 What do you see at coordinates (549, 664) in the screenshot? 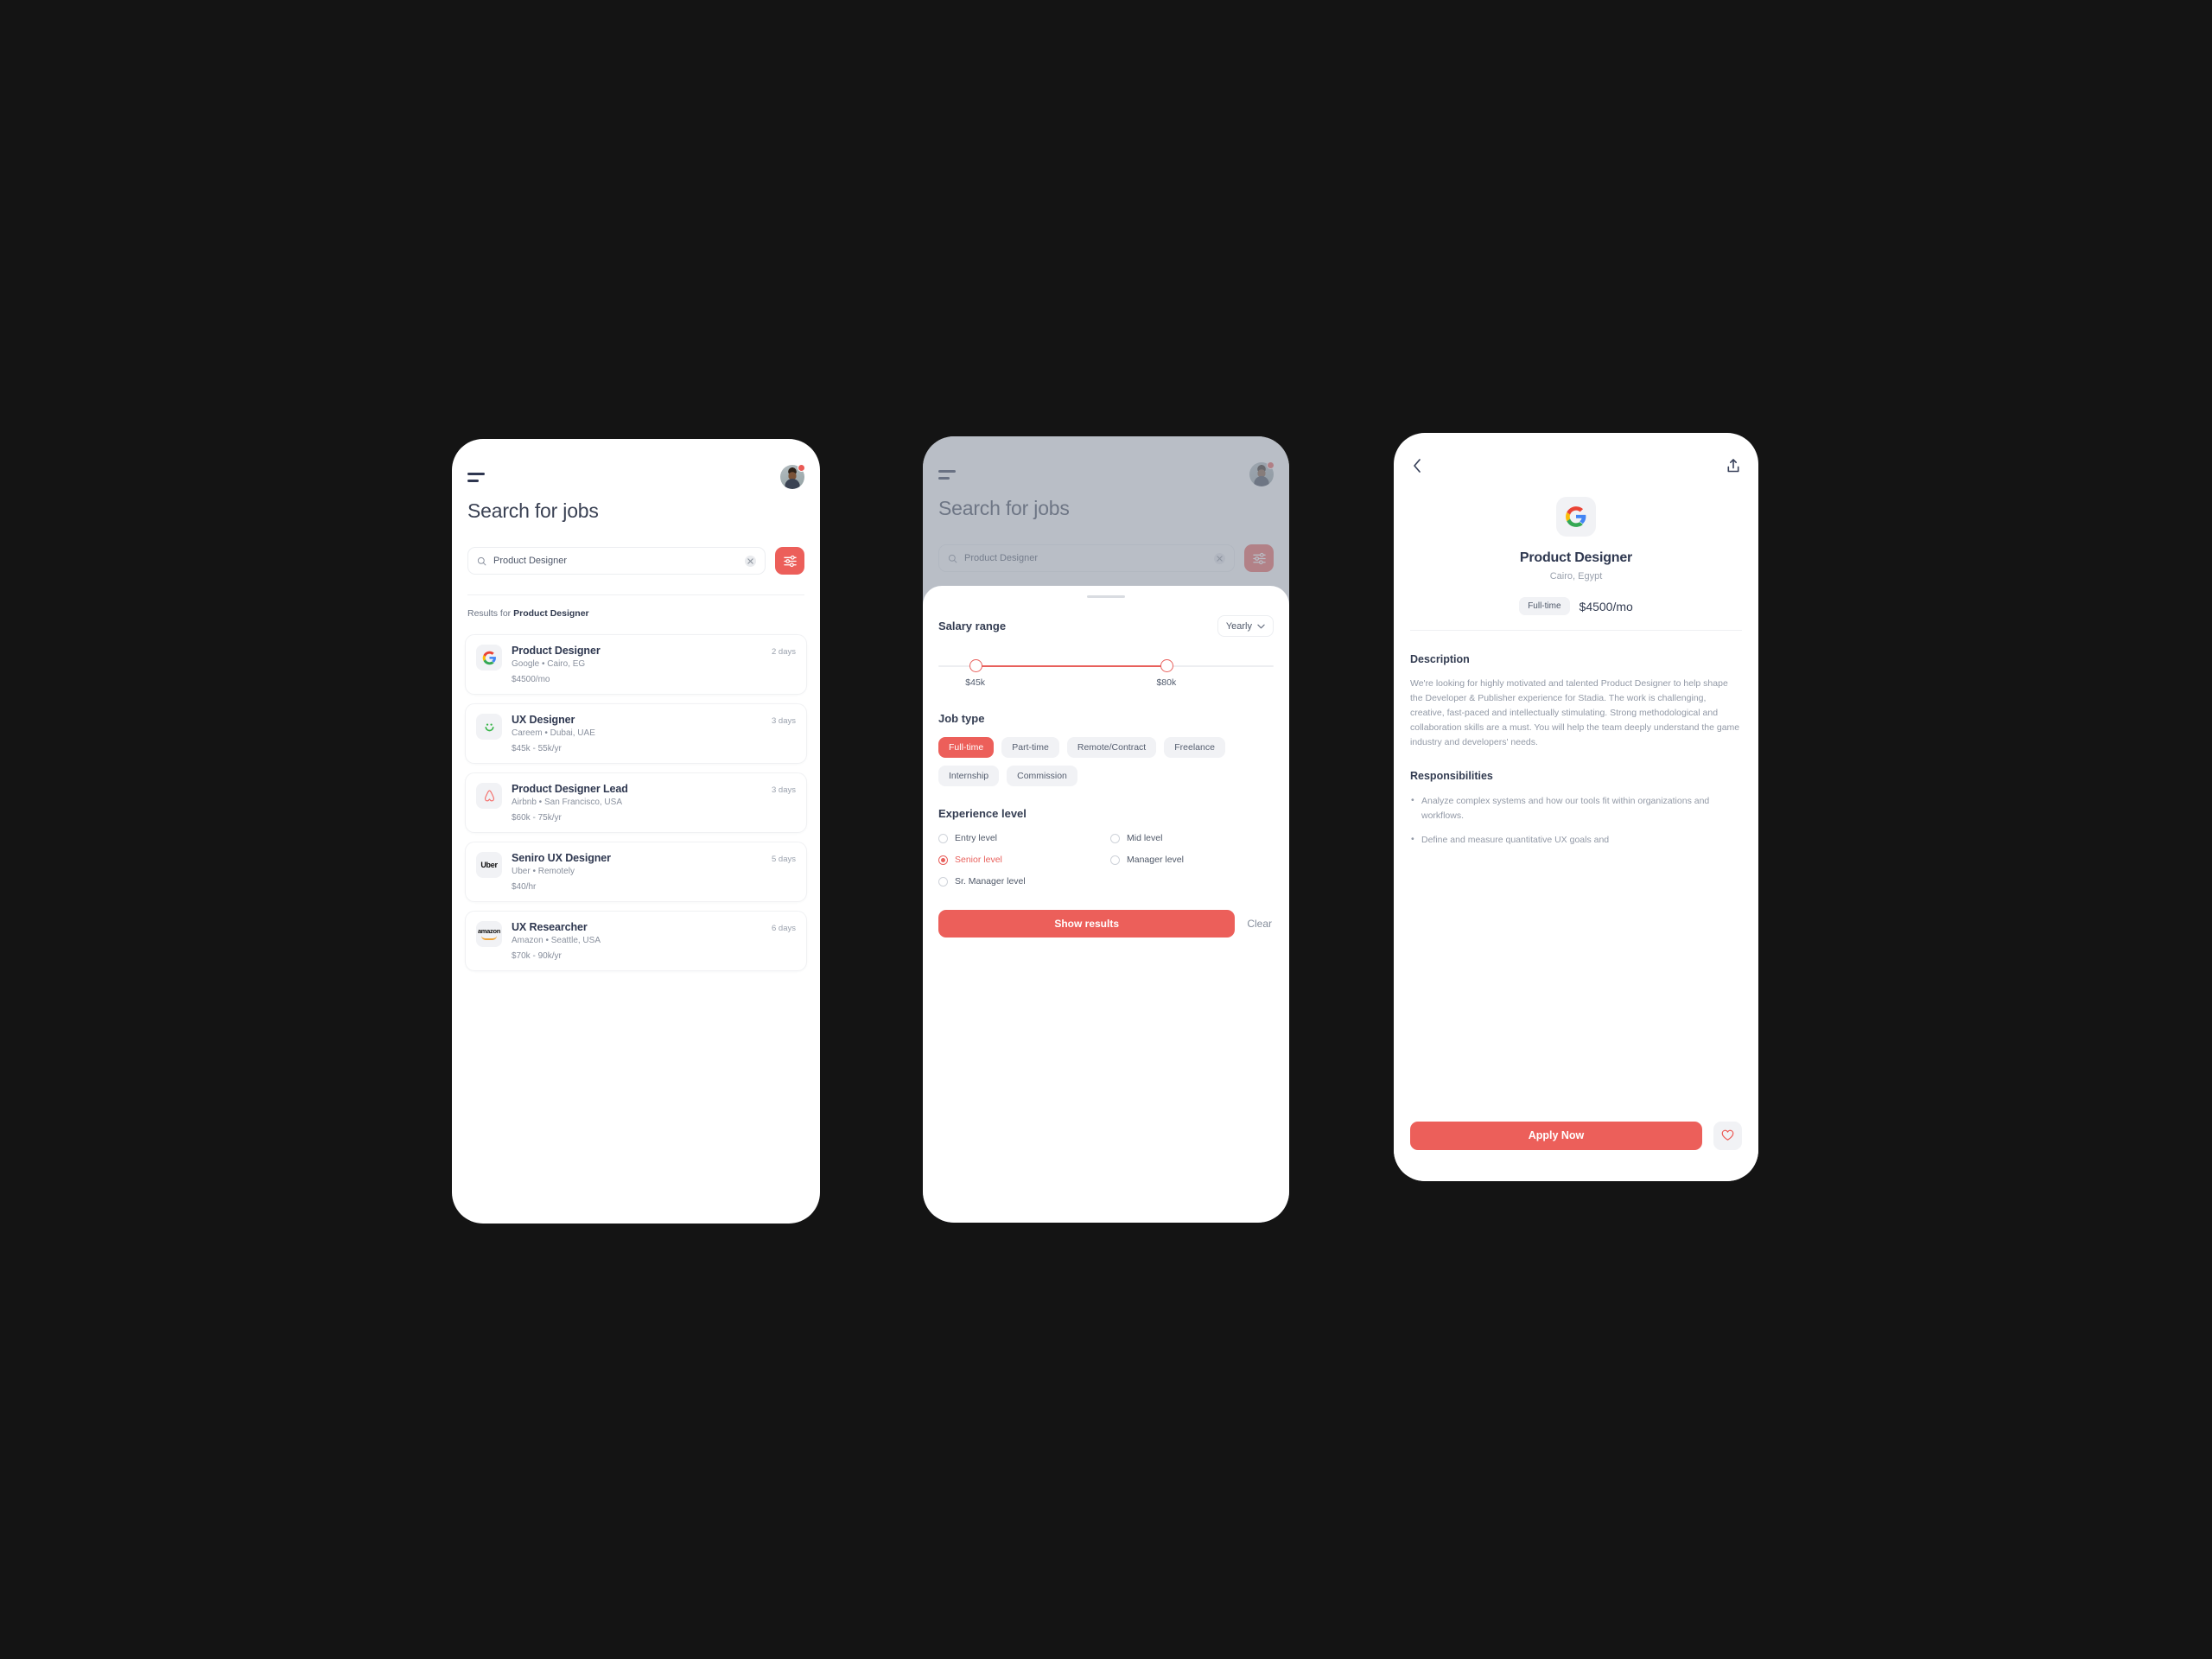
I see `job-meta: Google • Cairo, EG` at bounding box center [549, 664].